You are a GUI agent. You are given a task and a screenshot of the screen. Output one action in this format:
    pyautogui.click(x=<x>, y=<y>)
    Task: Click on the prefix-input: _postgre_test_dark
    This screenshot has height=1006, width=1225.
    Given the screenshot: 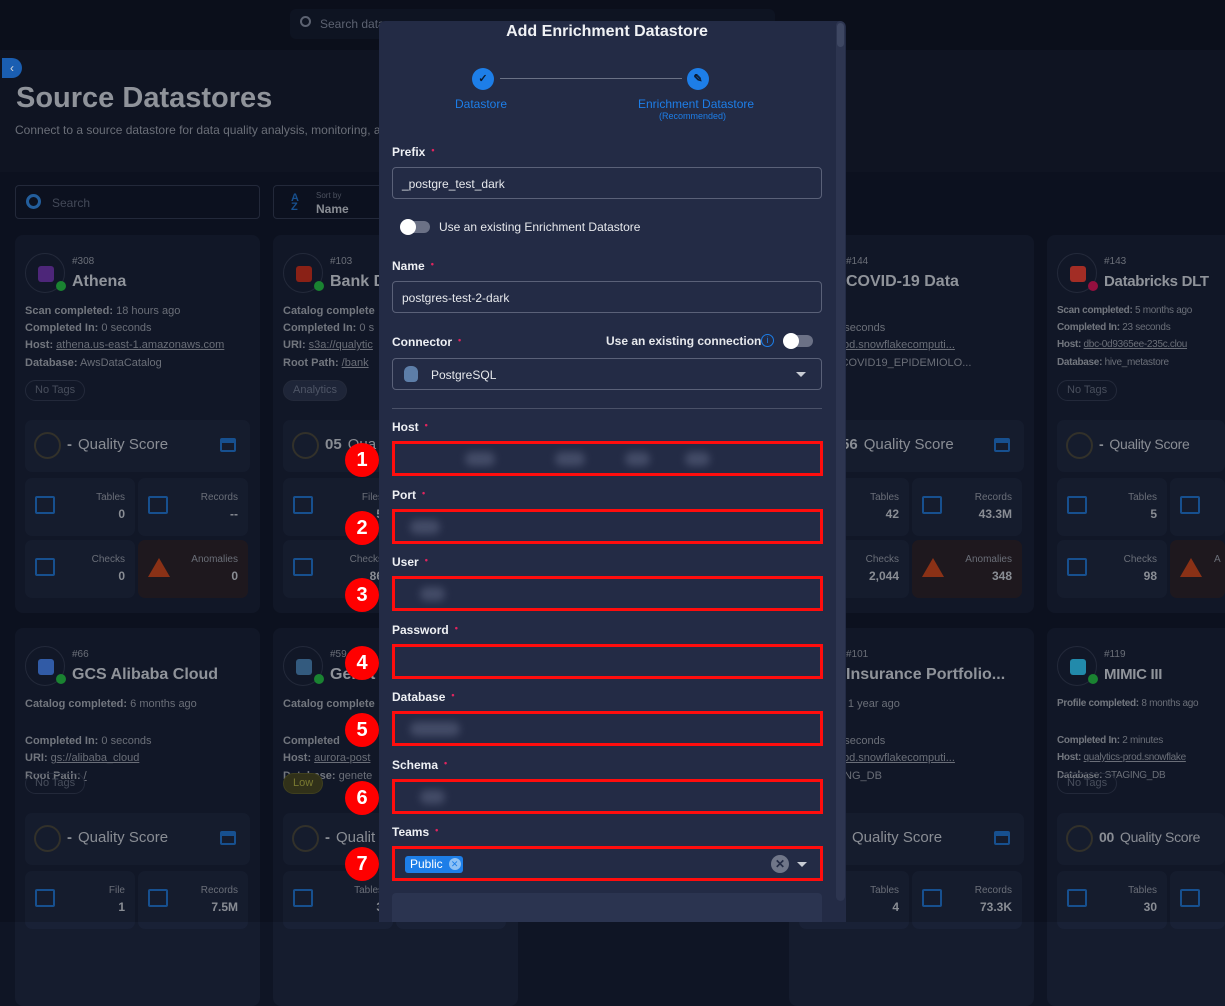 What is the action you would take?
    pyautogui.click(x=607, y=183)
    